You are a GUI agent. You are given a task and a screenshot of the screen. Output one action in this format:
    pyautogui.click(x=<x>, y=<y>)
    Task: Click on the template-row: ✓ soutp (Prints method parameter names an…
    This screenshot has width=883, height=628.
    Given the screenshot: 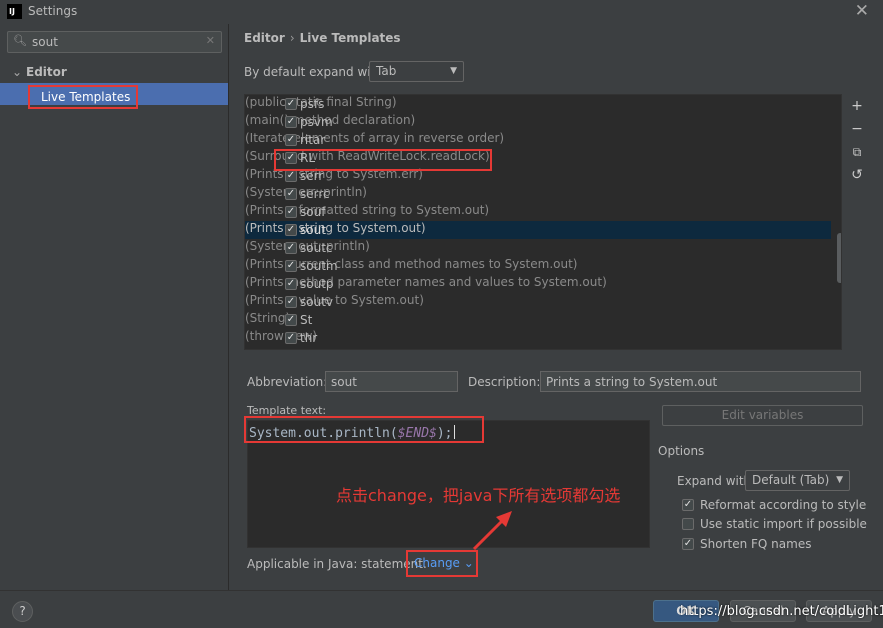 What is the action you would take?
    pyautogui.click(x=538, y=284)
    